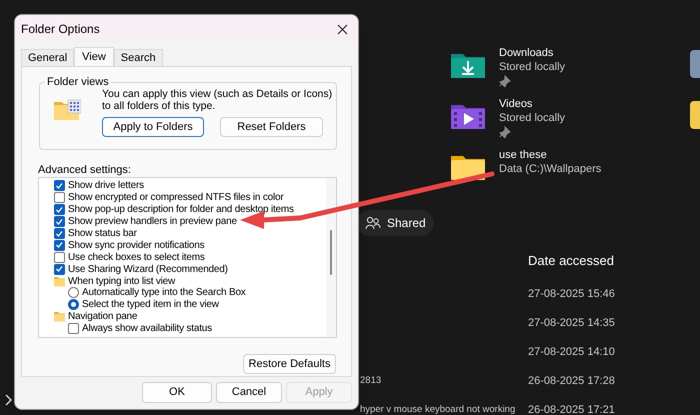 The height and width of the screenshot is (415, 700). I want to click on setting-label: Show sync provider notifications, so click(136, 245).